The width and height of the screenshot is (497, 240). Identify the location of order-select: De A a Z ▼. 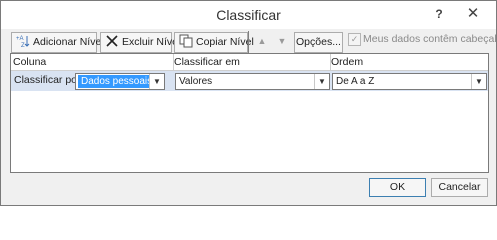
(409, 81).